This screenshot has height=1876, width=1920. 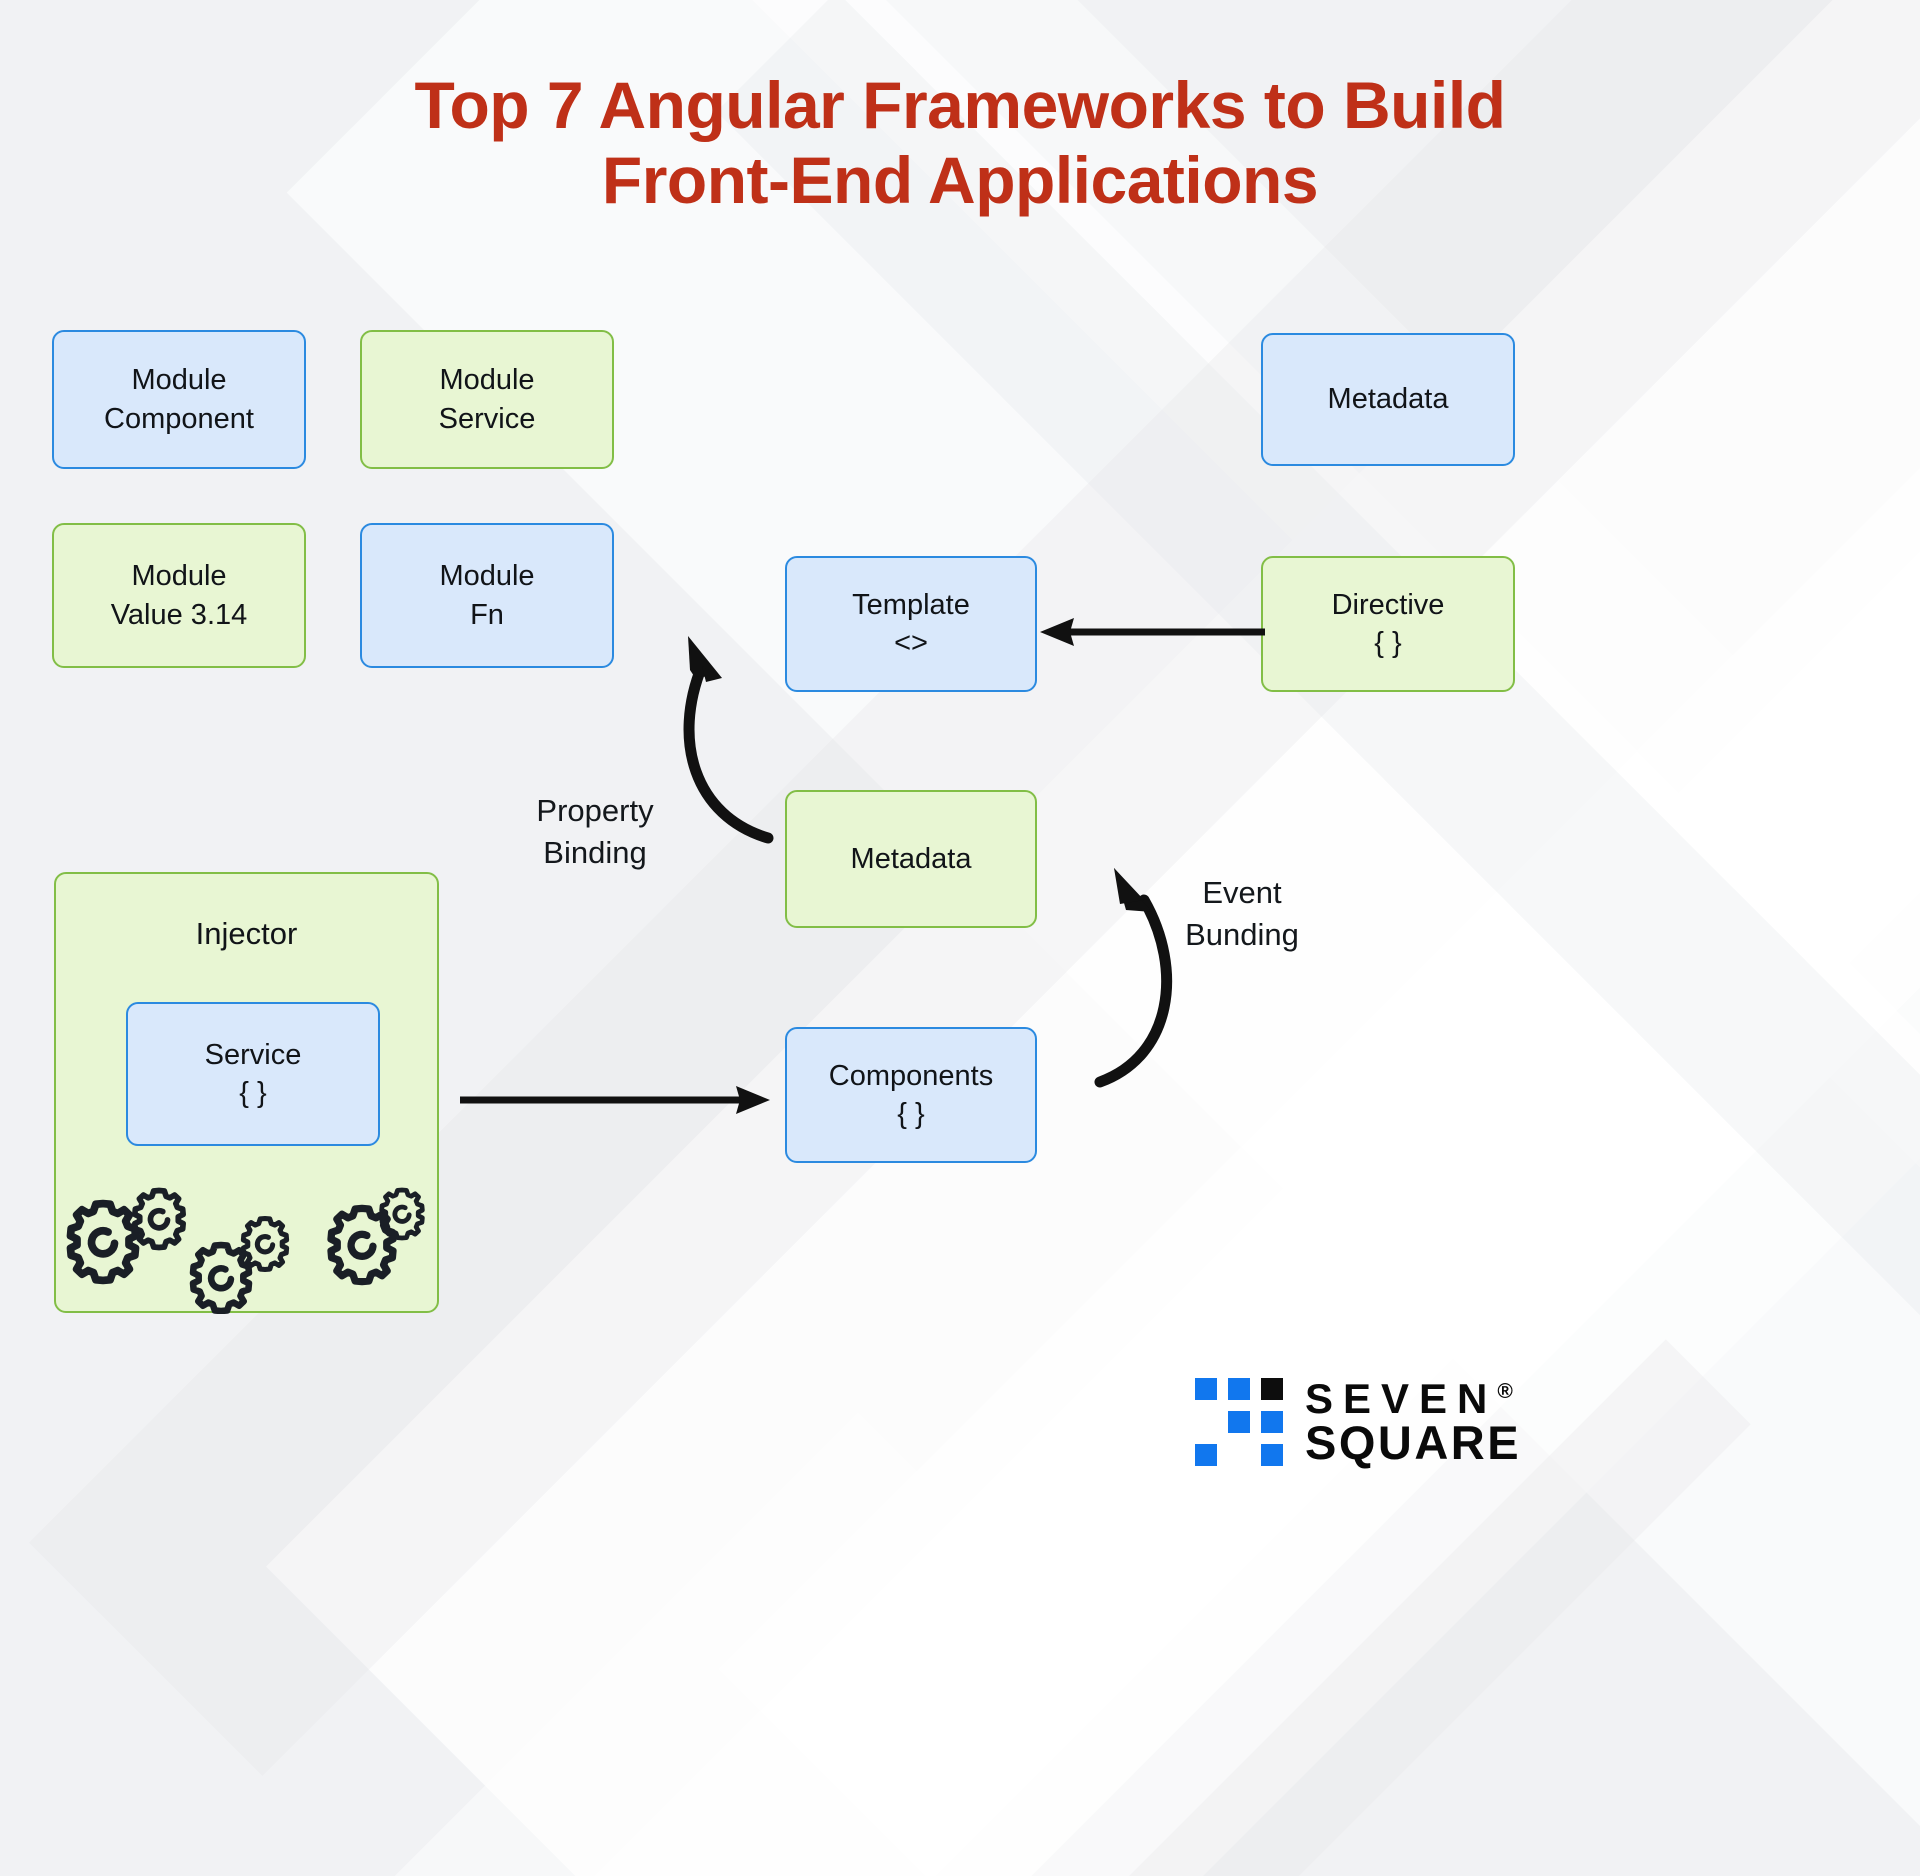 I want to click on node-label-line-2: Service, so click(x=487, y=418).